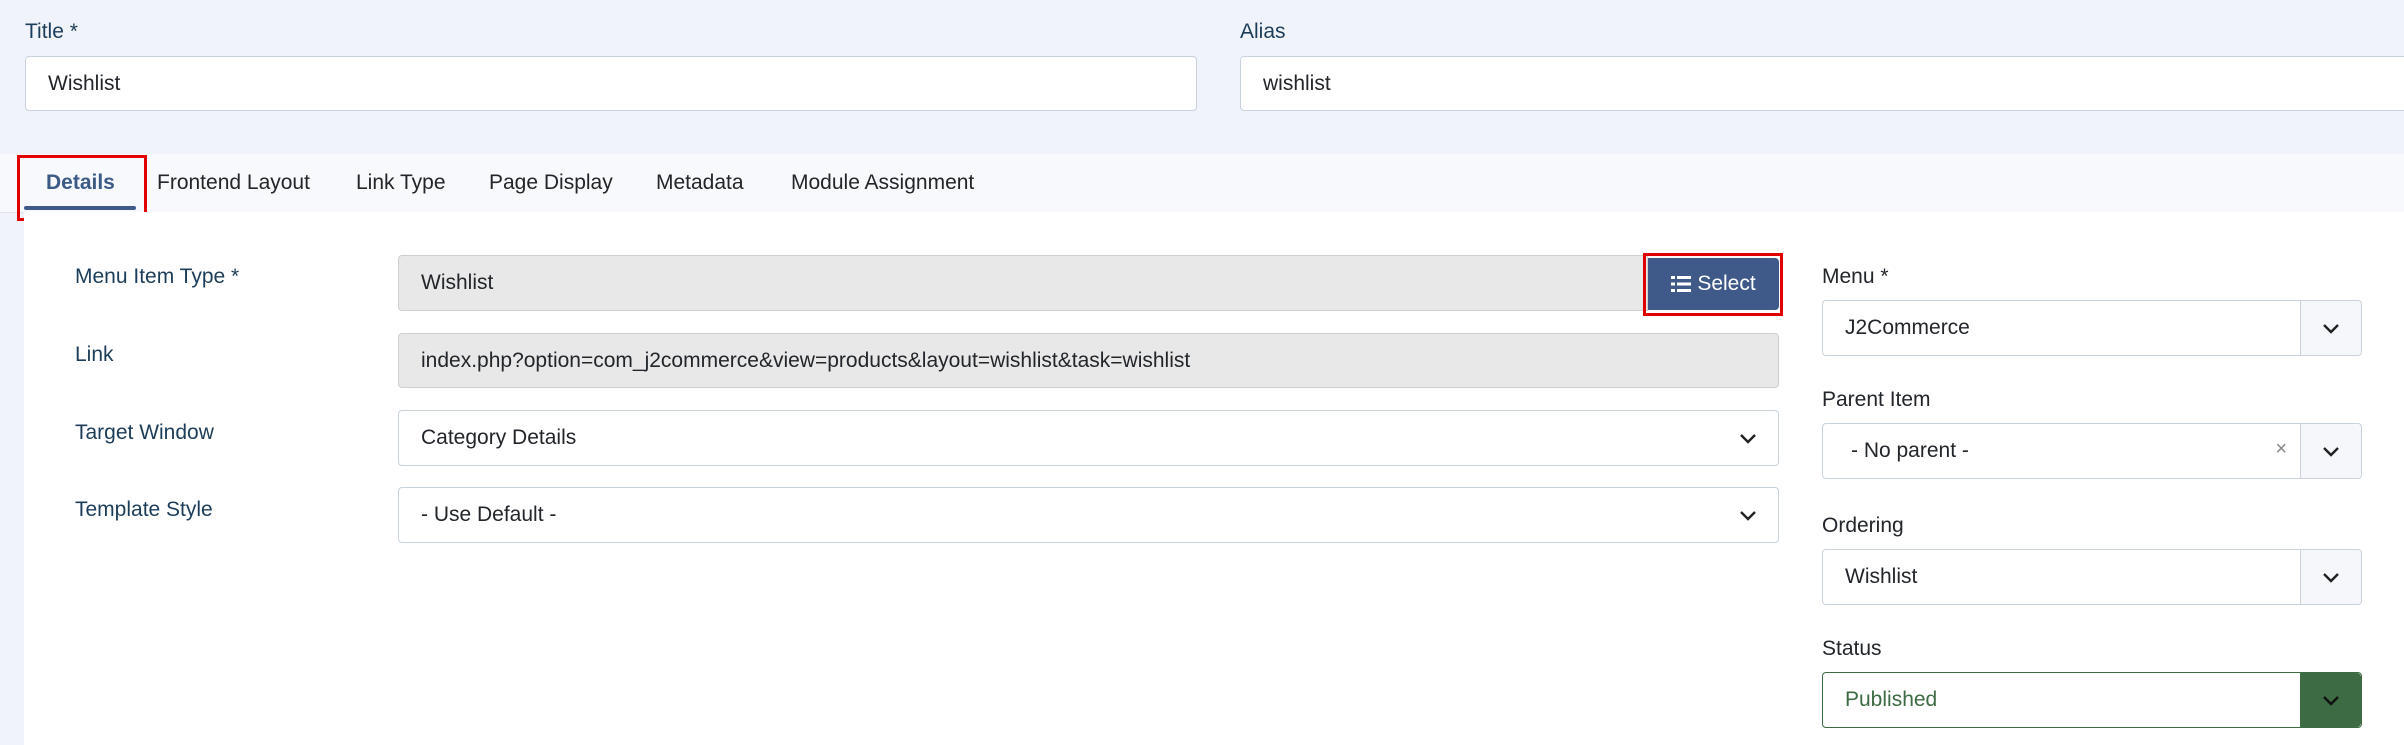  What do you see at coordinates (2092, 328) in the screenshot?
I see `menu-select: J2Commerce` at bounding box center [2092, 328].